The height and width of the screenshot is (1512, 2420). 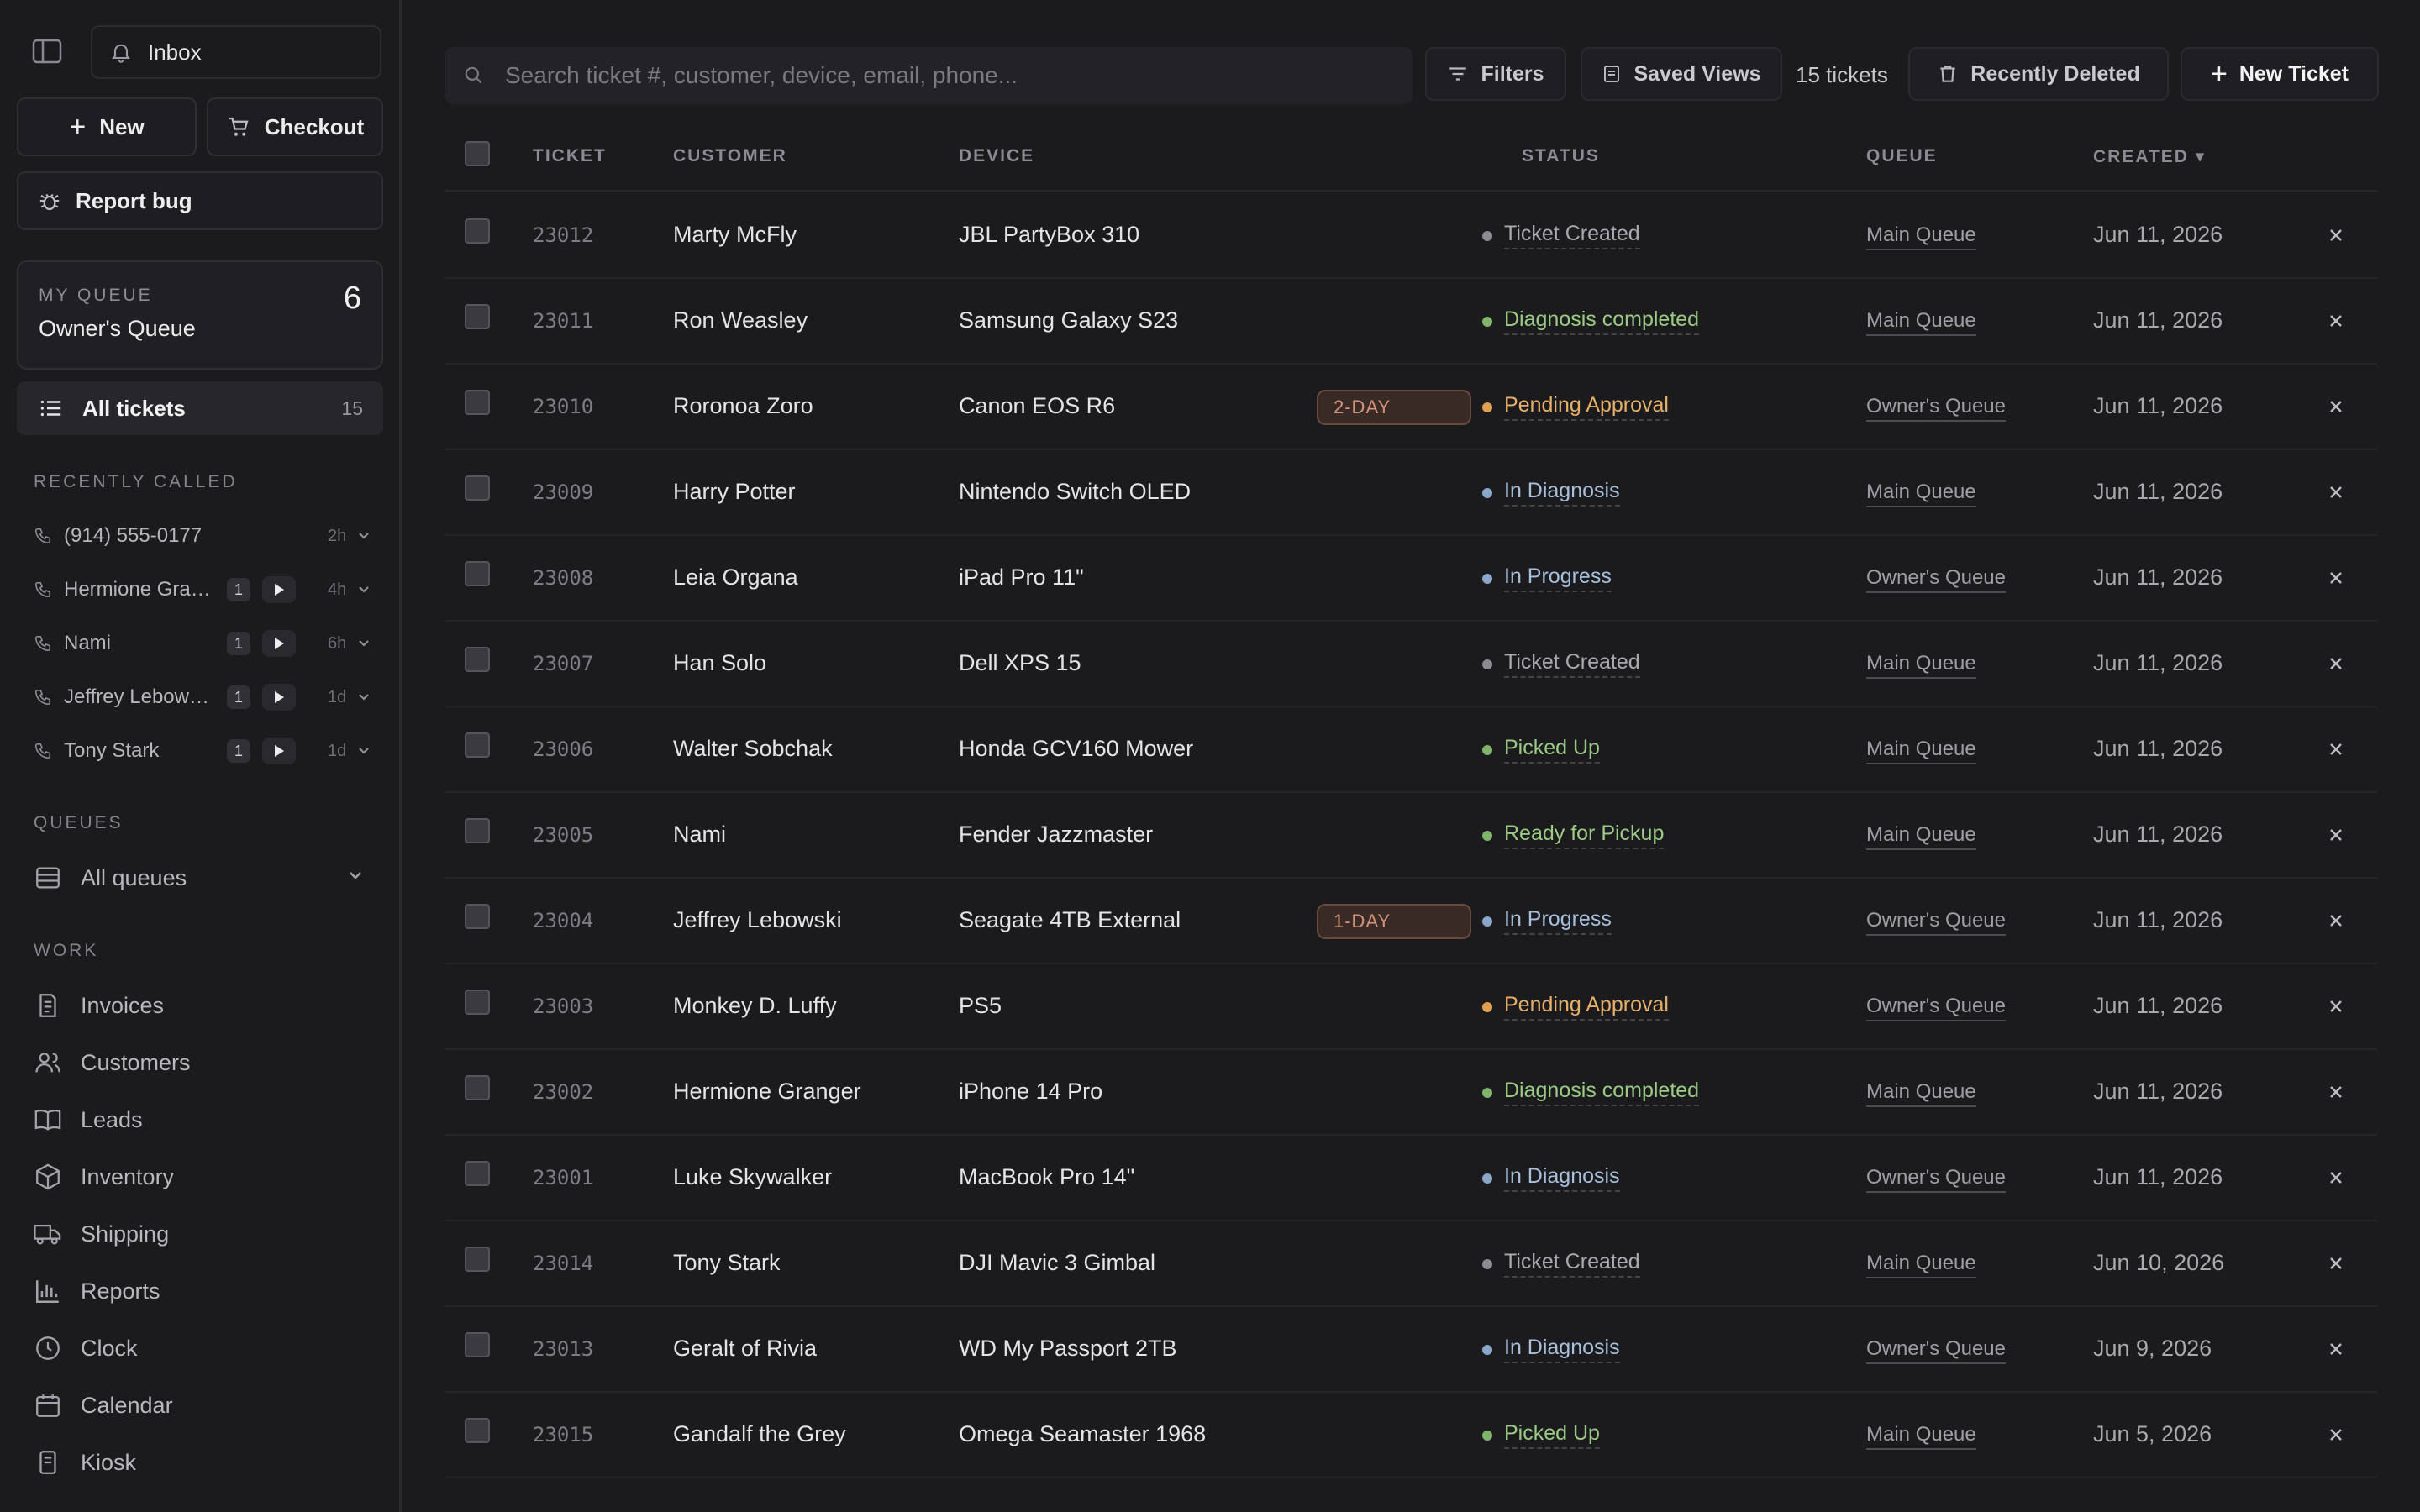 What do you see at coordinates (97, 1291) in the screenshot?
I see `sidebar-item-reports: Reports` at bounding box center [97, 1291].